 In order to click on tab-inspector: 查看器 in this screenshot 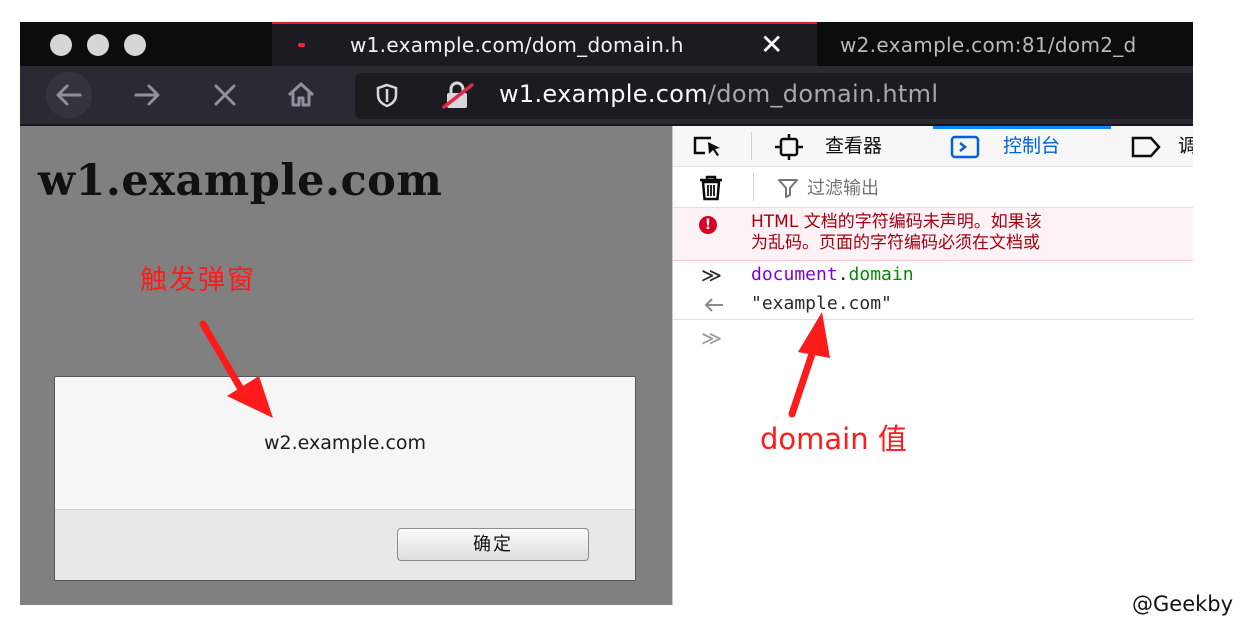, I will do `click(853, 146)`.